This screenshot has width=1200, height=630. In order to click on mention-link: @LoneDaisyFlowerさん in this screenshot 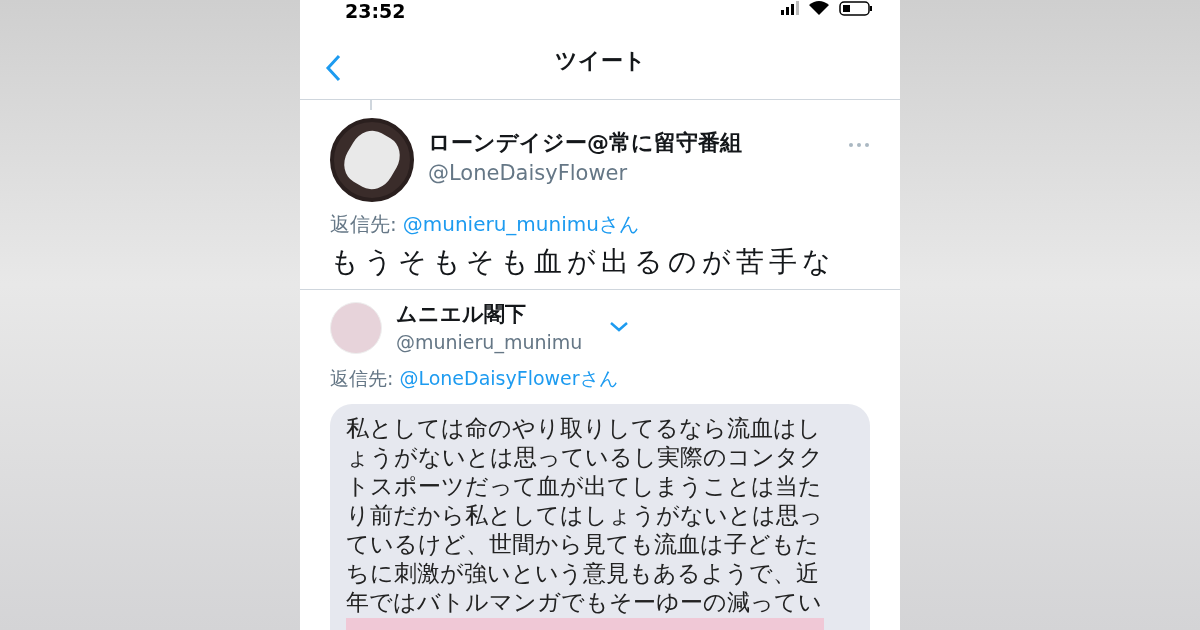, I will do `click(508, 378)`.